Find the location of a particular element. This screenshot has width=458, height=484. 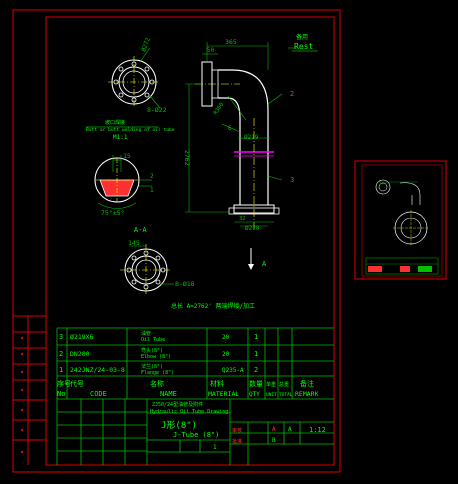

hdr-cn-2: 名称 is located at coordinates (157, 383).